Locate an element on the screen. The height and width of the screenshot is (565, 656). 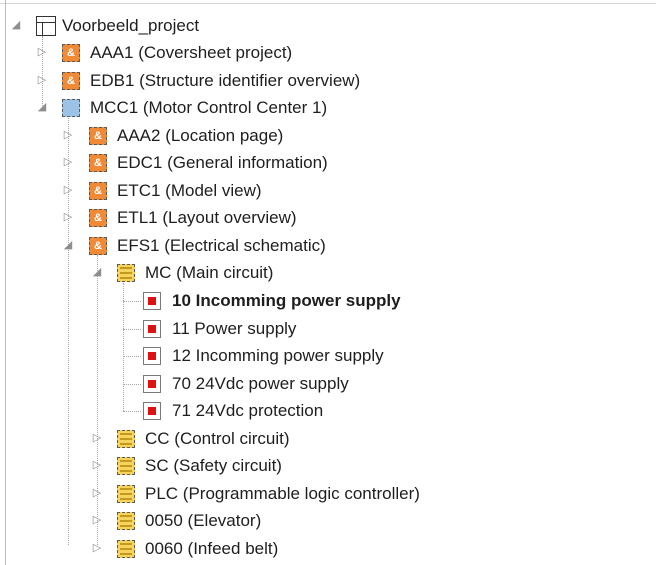
tree-item-page-70: 70 24Vdc power supply is located at coordinates (260, 384).